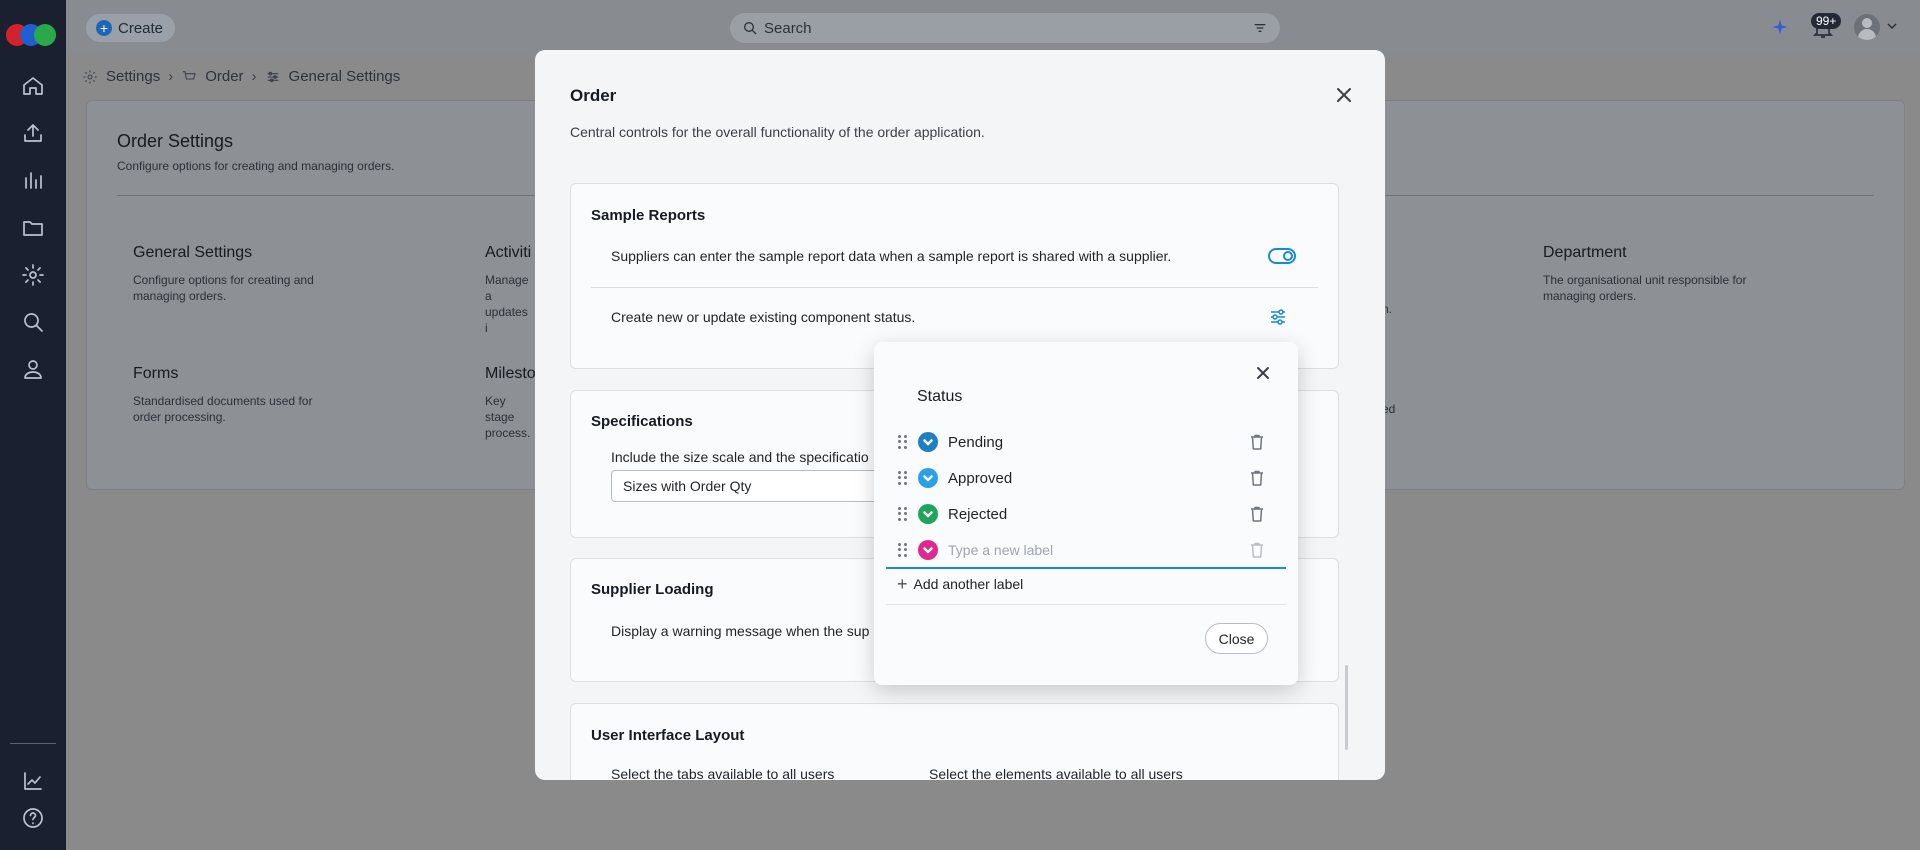 The height and width of the screenshot is (850, 1920). I want to click on analytics-icon, so click(33, 781).